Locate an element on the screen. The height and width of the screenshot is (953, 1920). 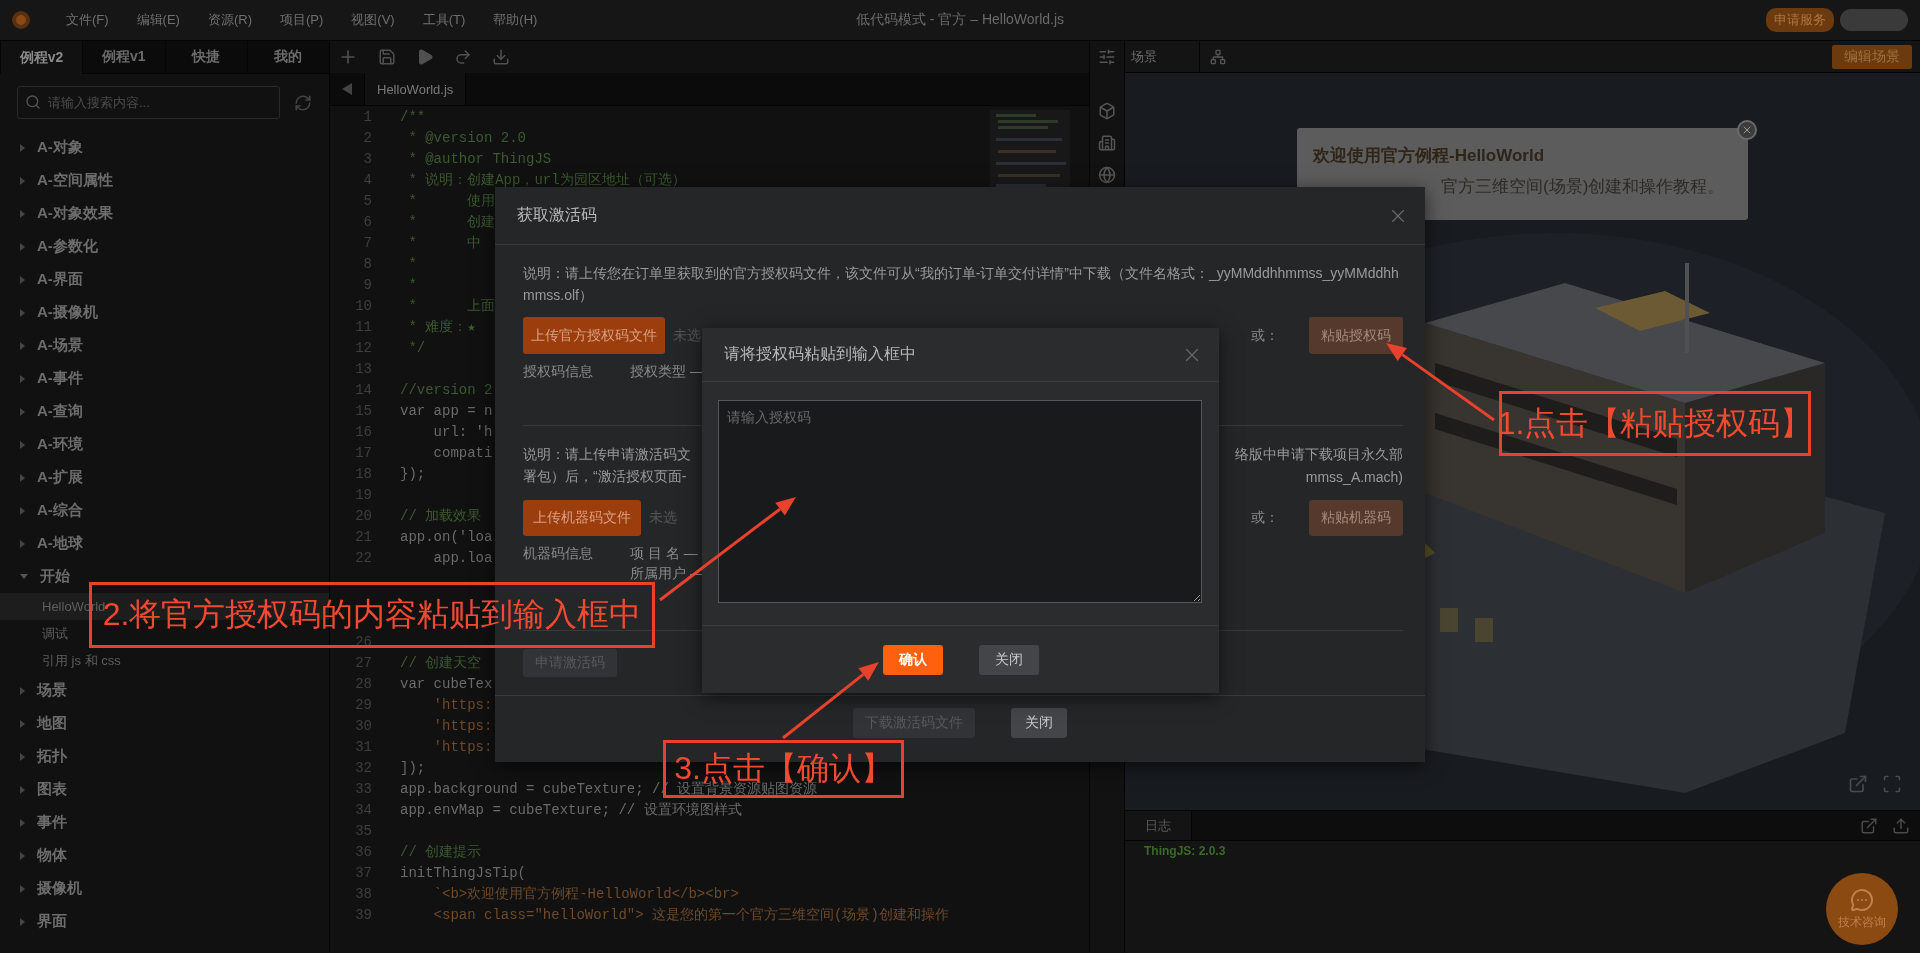
tree-item: 摄像机 is located at coordinates (59, 888).